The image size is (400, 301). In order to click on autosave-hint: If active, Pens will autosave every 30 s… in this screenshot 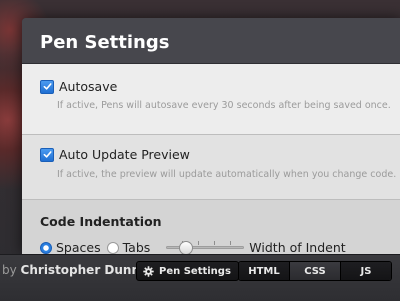, I will do `click(224, 105)`.